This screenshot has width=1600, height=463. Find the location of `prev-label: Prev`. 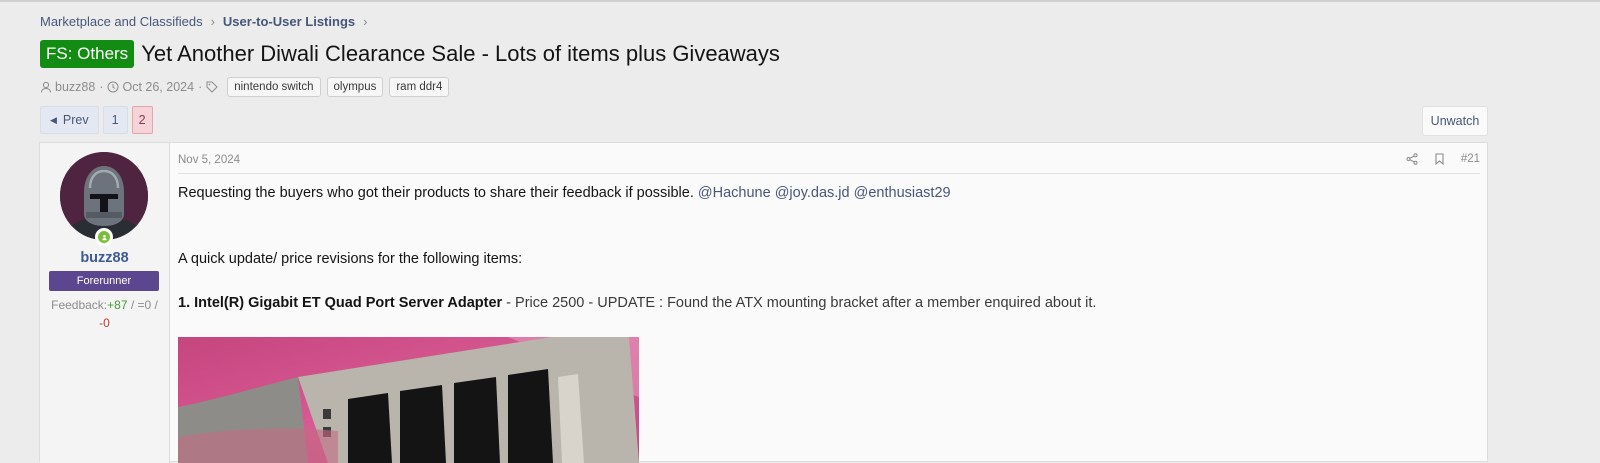

prev-label: Prev is located at coordinates (75, 120).